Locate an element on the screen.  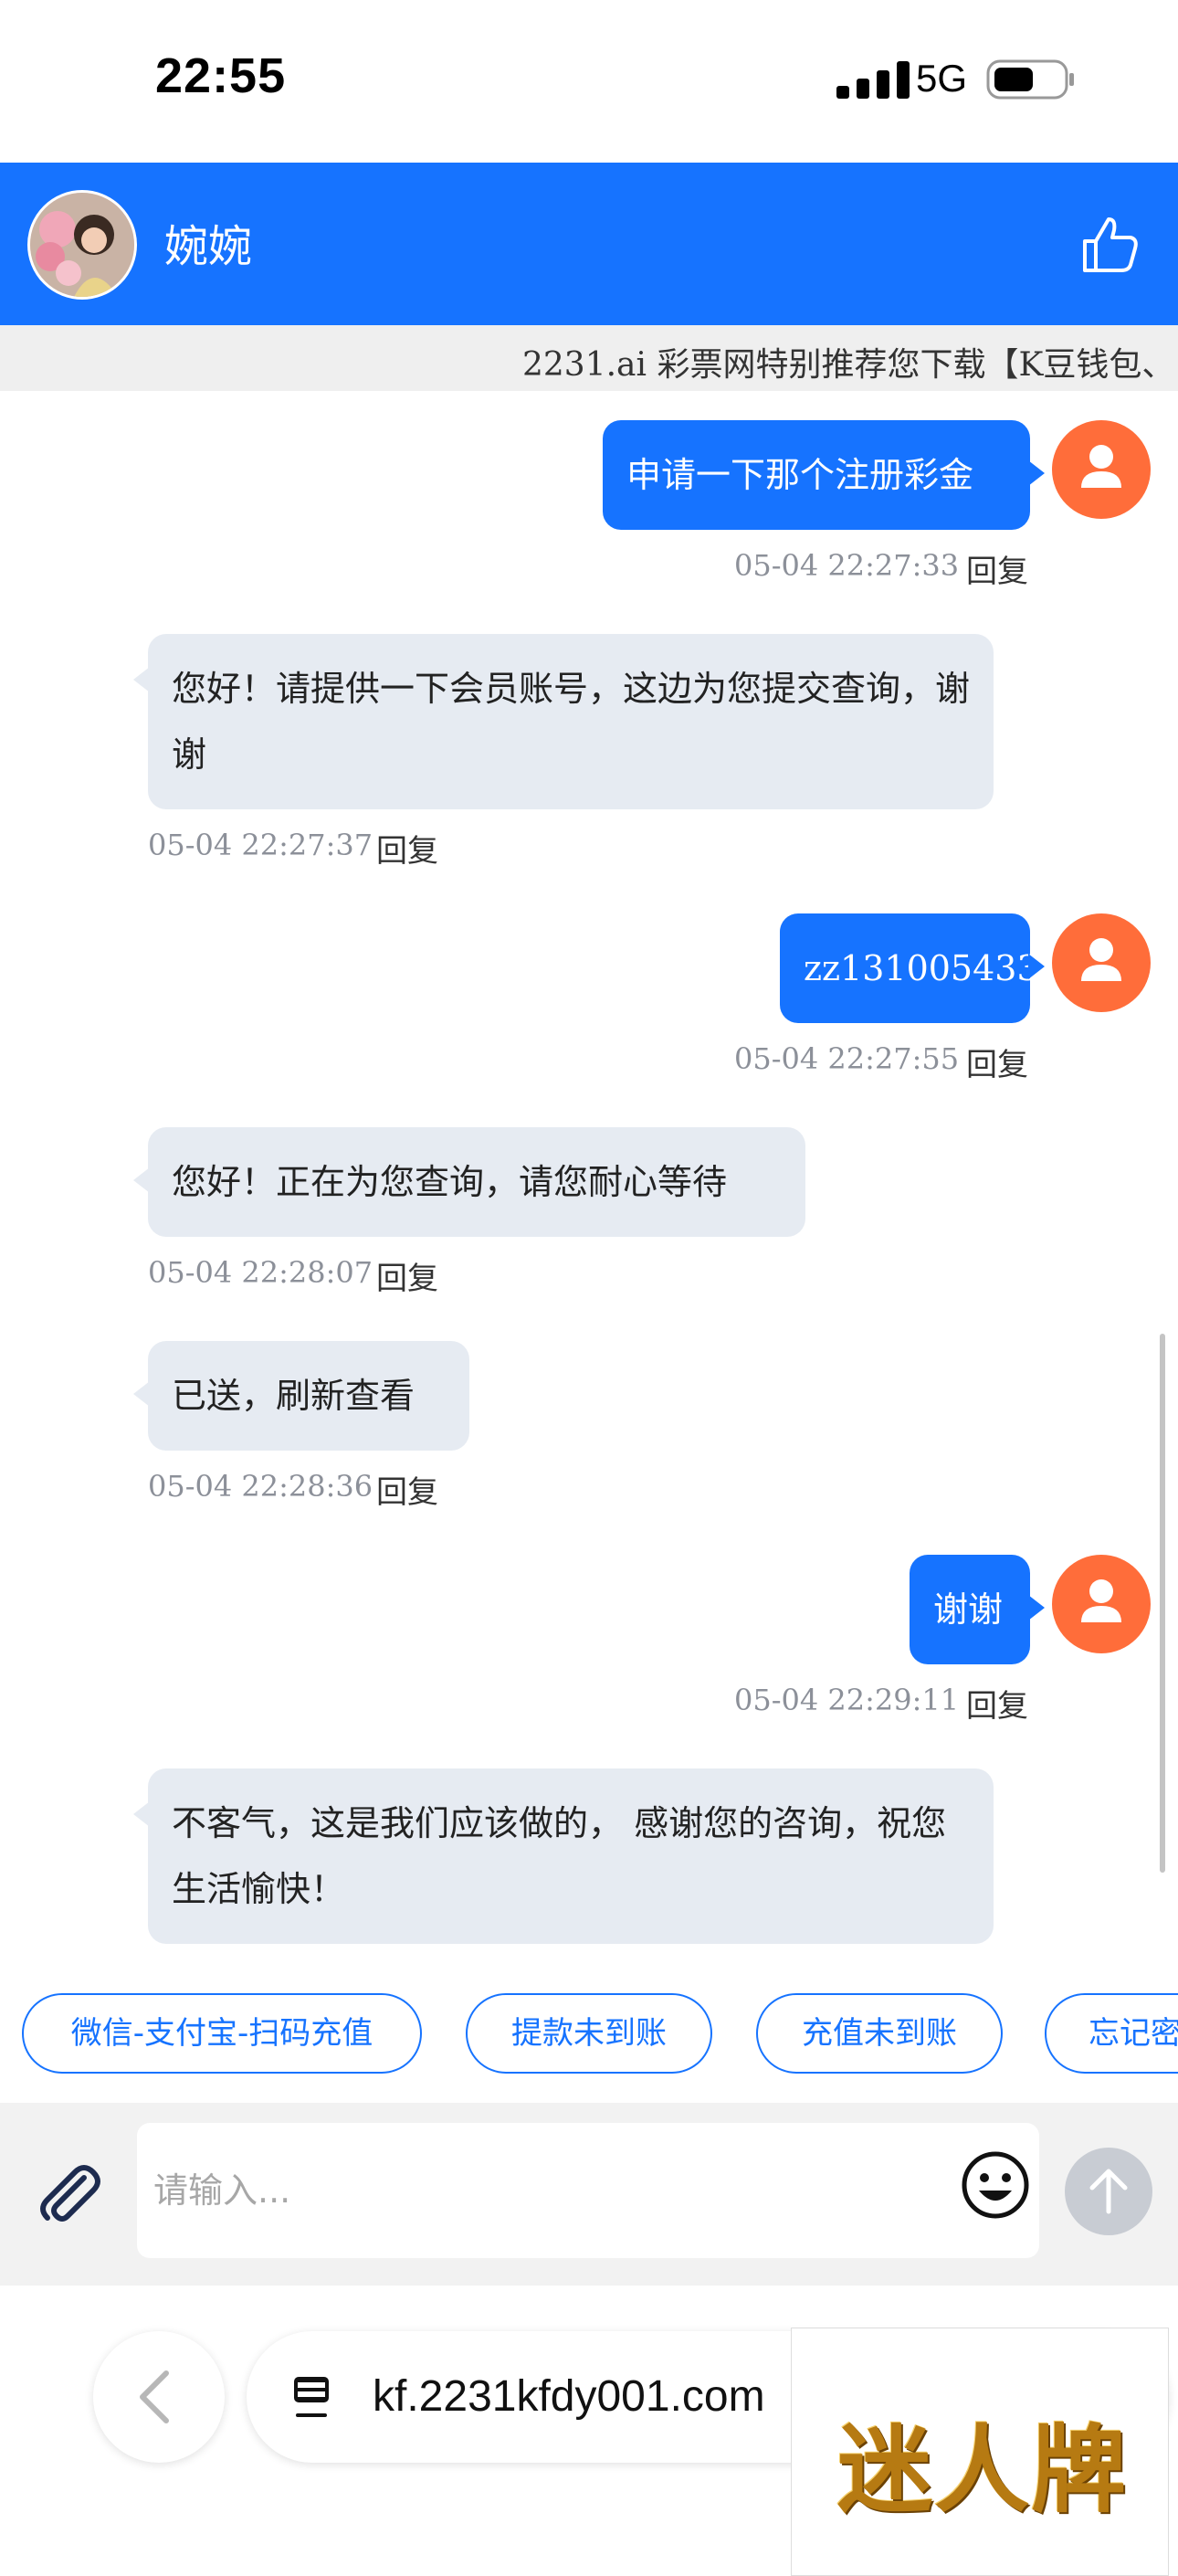
arrow-up-icon is located at coordinates (1108, 2191).